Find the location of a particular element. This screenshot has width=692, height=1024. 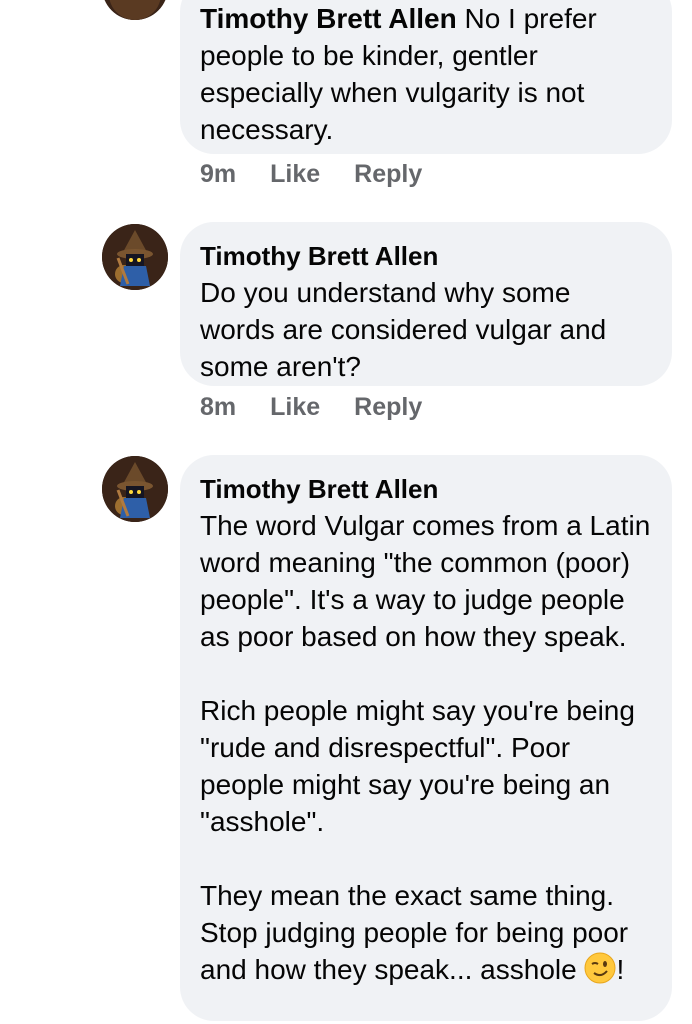

comment-timestamp: 8m is located at coordinates (218, 407).